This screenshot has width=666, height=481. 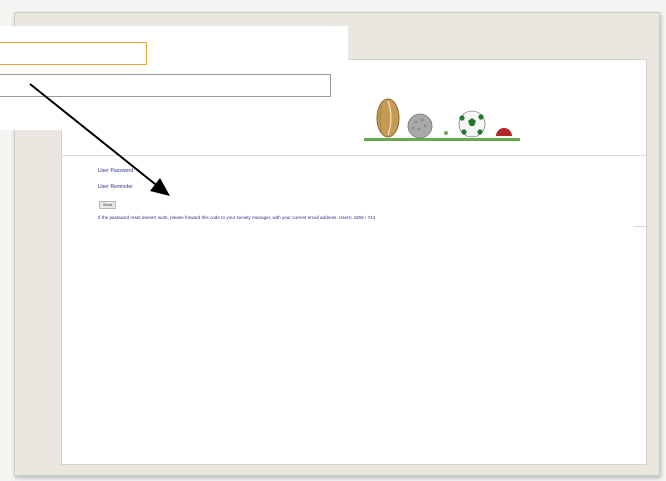 What do you see at coordinates (442, 139) in the screenshot?
I see `grass-strip` at bounding box center [442, 139].